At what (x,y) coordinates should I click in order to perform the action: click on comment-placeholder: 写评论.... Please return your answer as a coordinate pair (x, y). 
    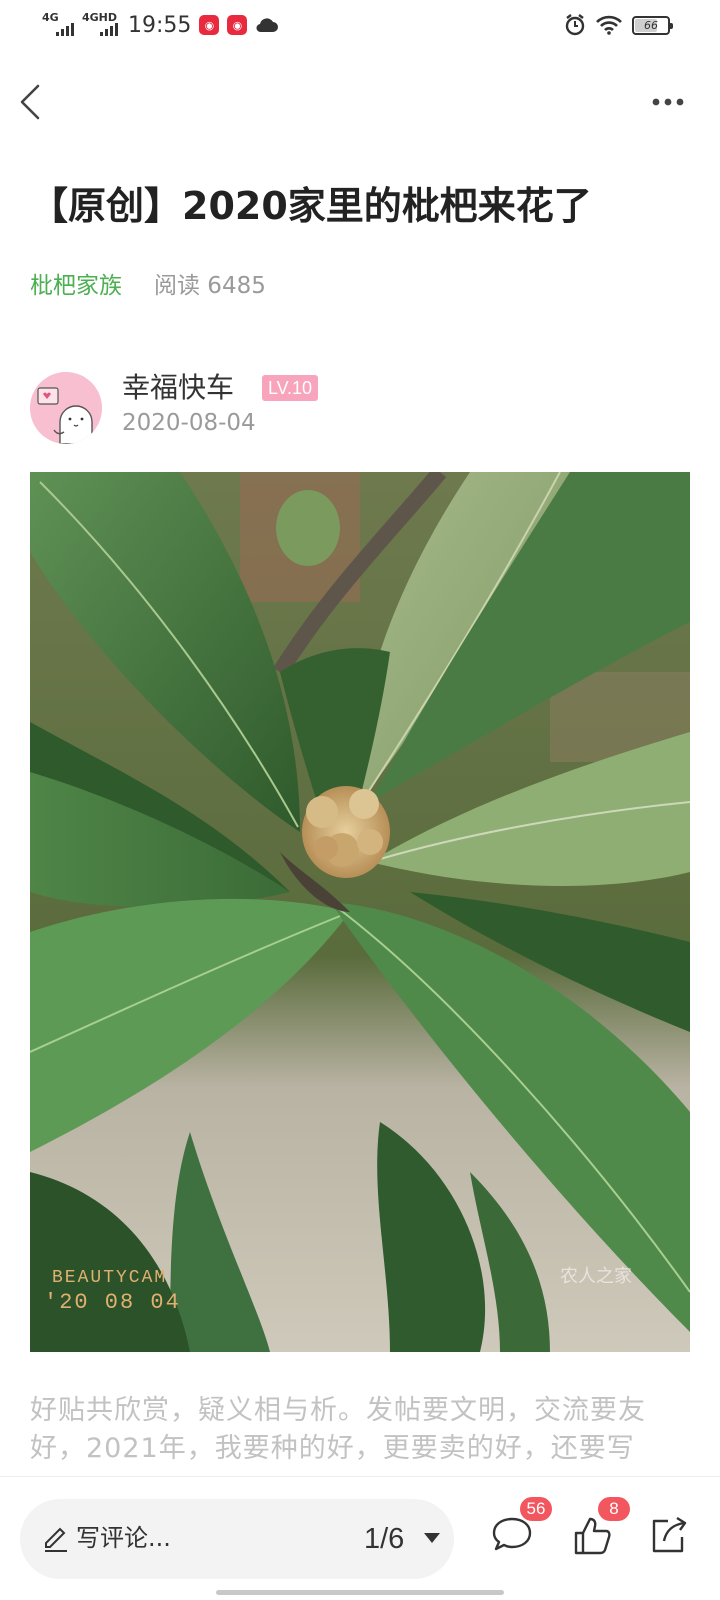
    Looking at the image, I should click on (123, 1538).